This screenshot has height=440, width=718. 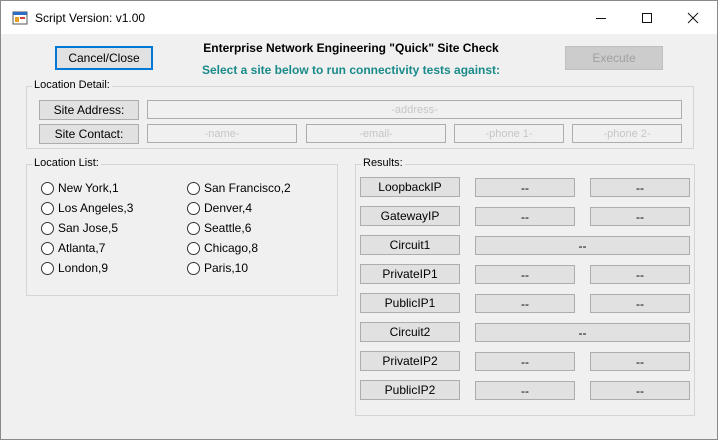 I want to click on private-ip1-value-1: --, so click(x=525, y=274).